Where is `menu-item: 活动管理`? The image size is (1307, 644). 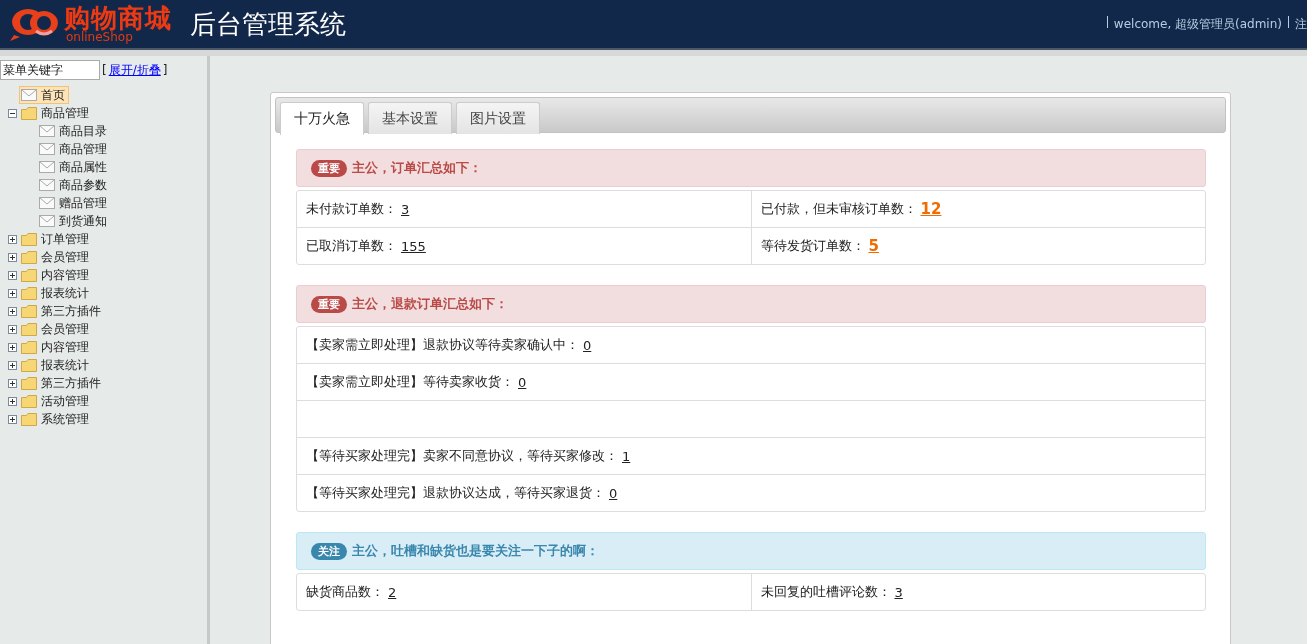
menu-item: 活动管理 is located at coordinates (56, 401).